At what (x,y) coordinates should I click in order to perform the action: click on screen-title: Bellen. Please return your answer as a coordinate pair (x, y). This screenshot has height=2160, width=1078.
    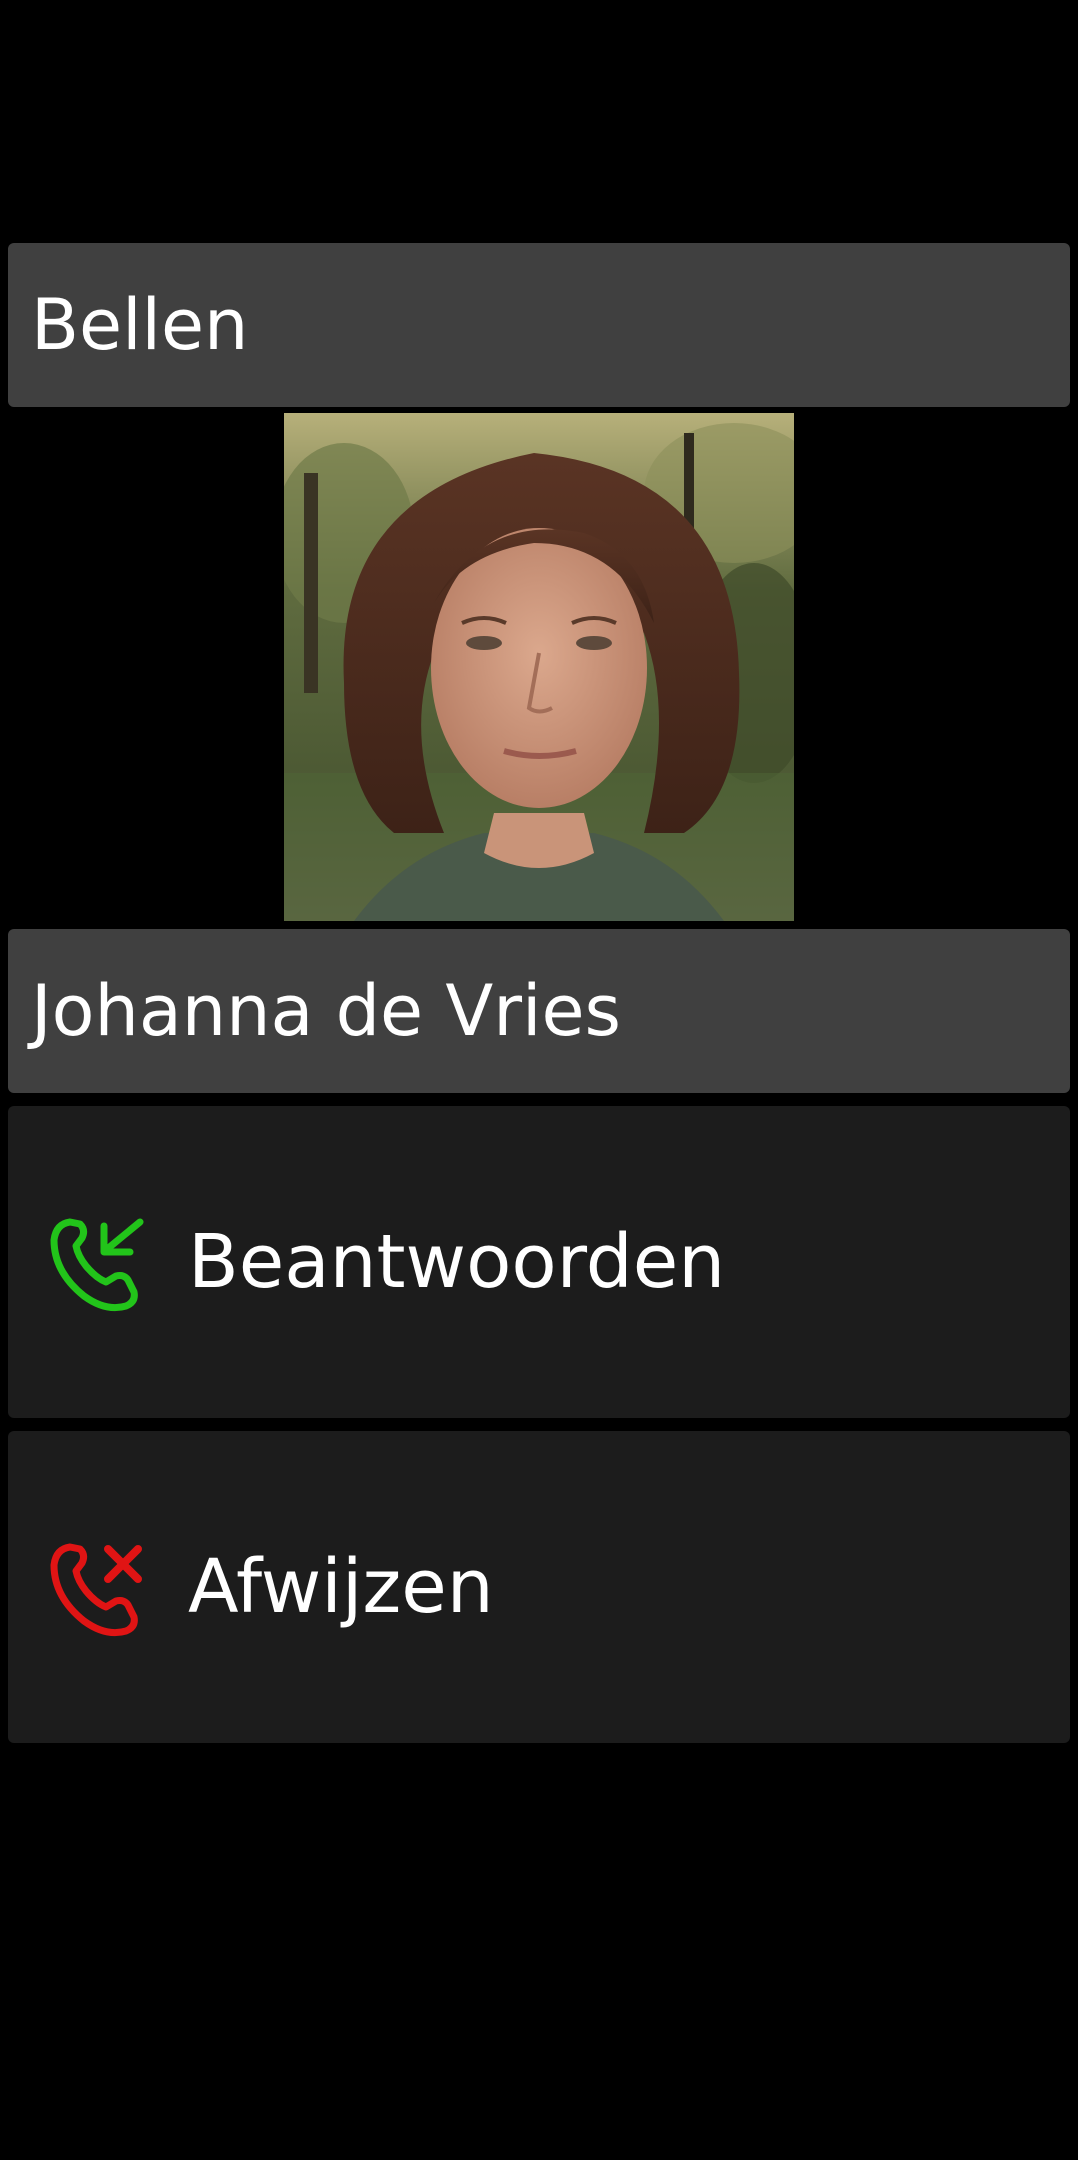
    Looking at the image, I should click on (140, 325).